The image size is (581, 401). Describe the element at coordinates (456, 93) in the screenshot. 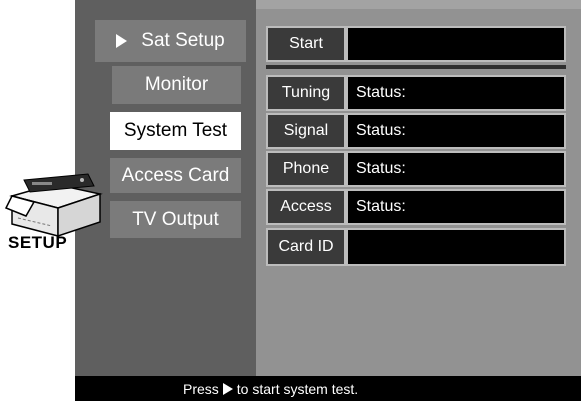

I see `tuning-status-field: Status:` at that location.